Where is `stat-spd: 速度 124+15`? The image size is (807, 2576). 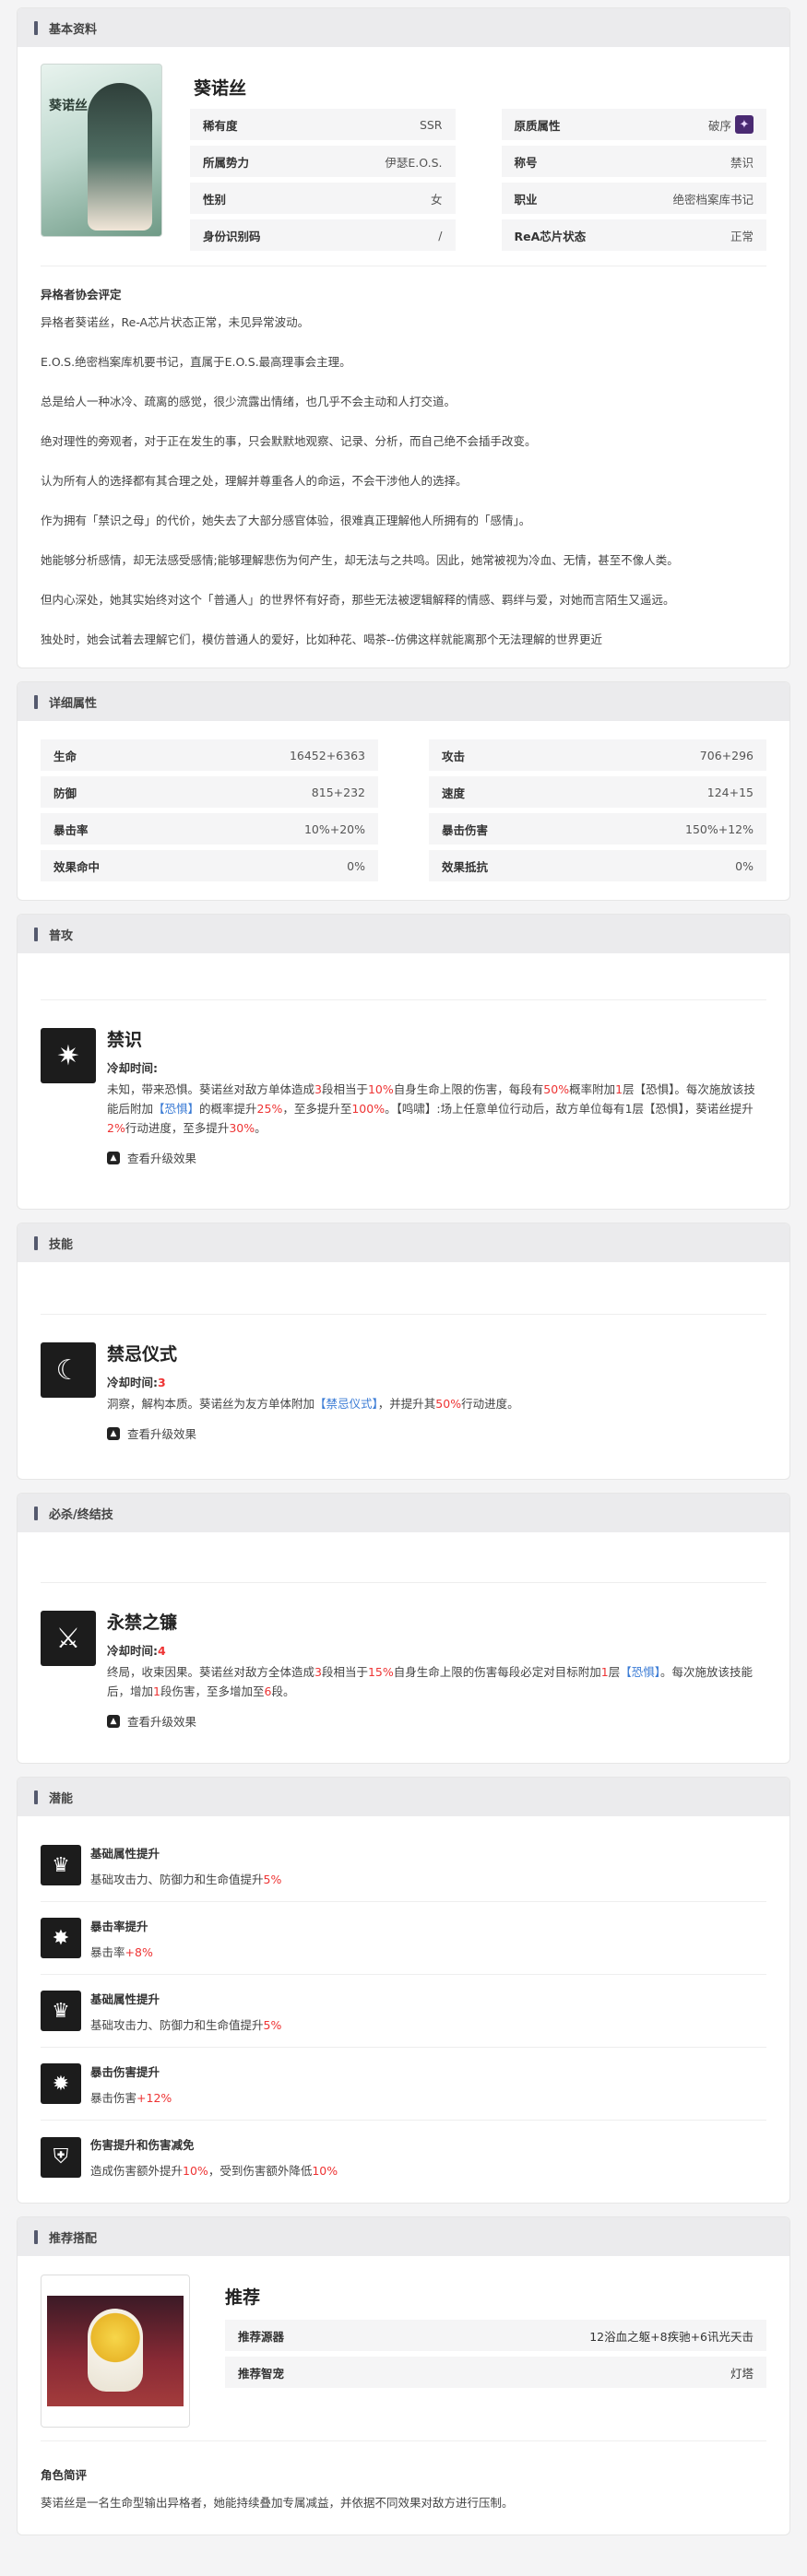 stat-spd: 速度 124+15 is located at coordinates (597, 792).